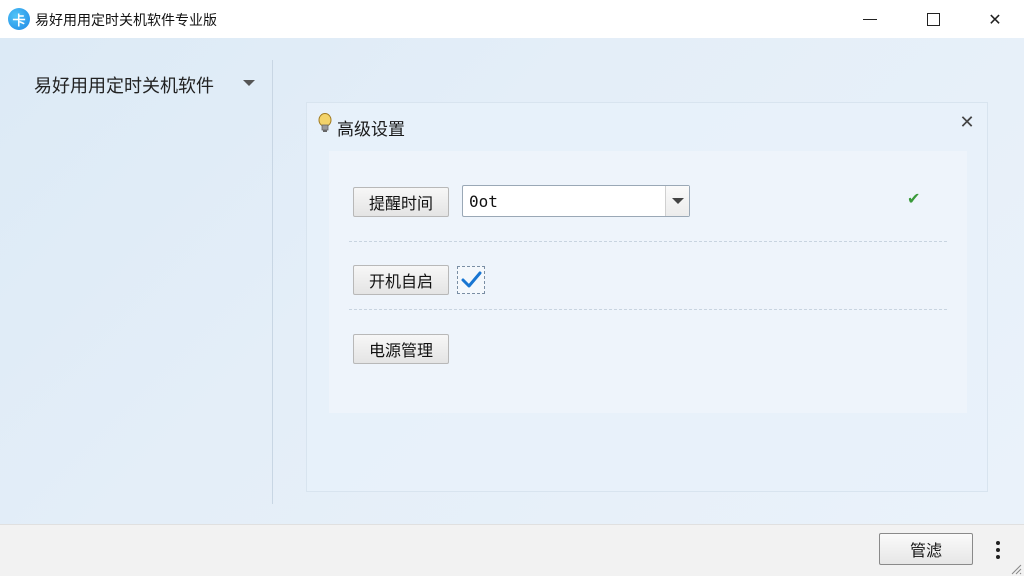 The height and width of the screenshot is (576, 1024). What do you see at coordinates (914, 198) in the screenshot?
I see `check-icon: ✔` at bounding box center [914, 198].